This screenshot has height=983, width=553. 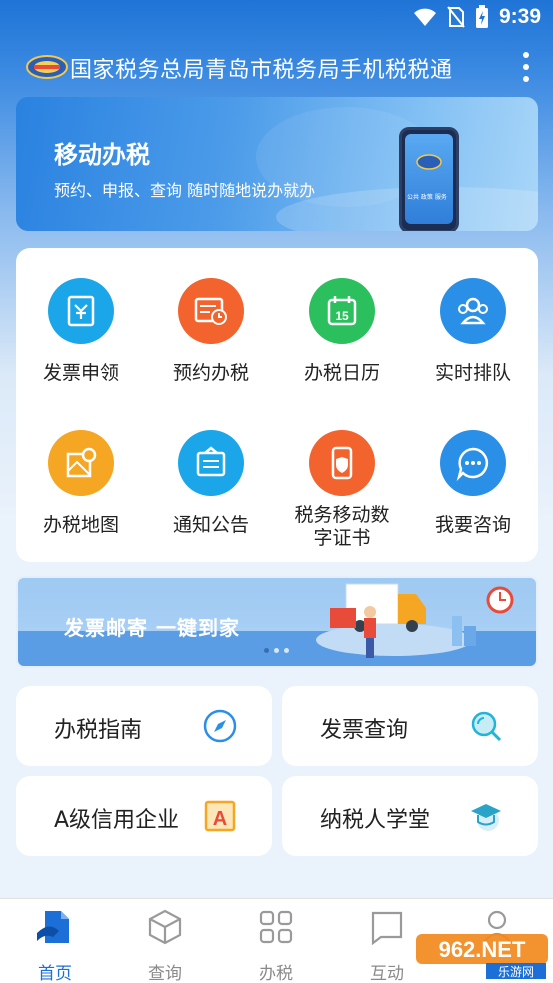 What do you see at coordinates (277, 622) in the screenshot?
I see `promo-banner: 发票邮寄 一键到家` at bounding box center [277, 622].